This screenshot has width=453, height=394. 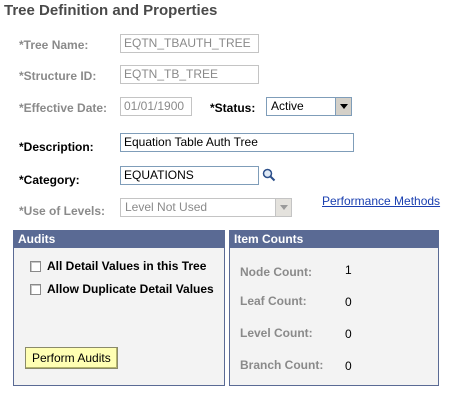 I want to click on structure-id-label: *Structure ID:, so click(x=58, y=76).